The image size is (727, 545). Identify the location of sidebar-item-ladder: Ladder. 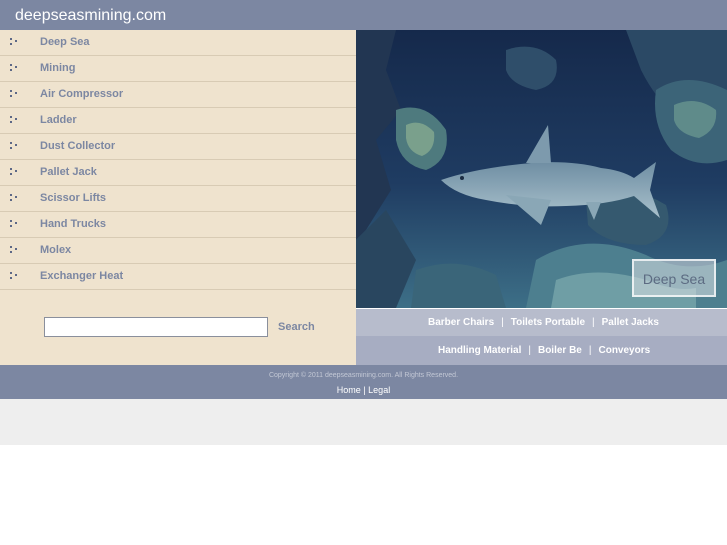
(178, 121).